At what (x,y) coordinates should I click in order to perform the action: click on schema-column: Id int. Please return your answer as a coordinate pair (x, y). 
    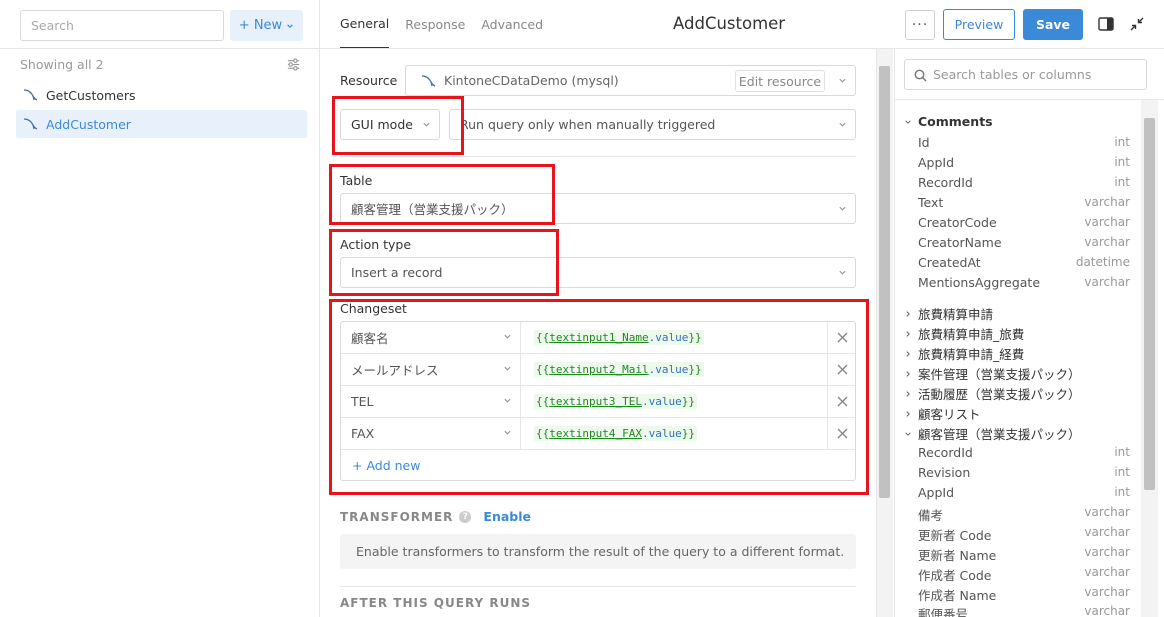
    Looking at the image, I should click on (1024, 142).